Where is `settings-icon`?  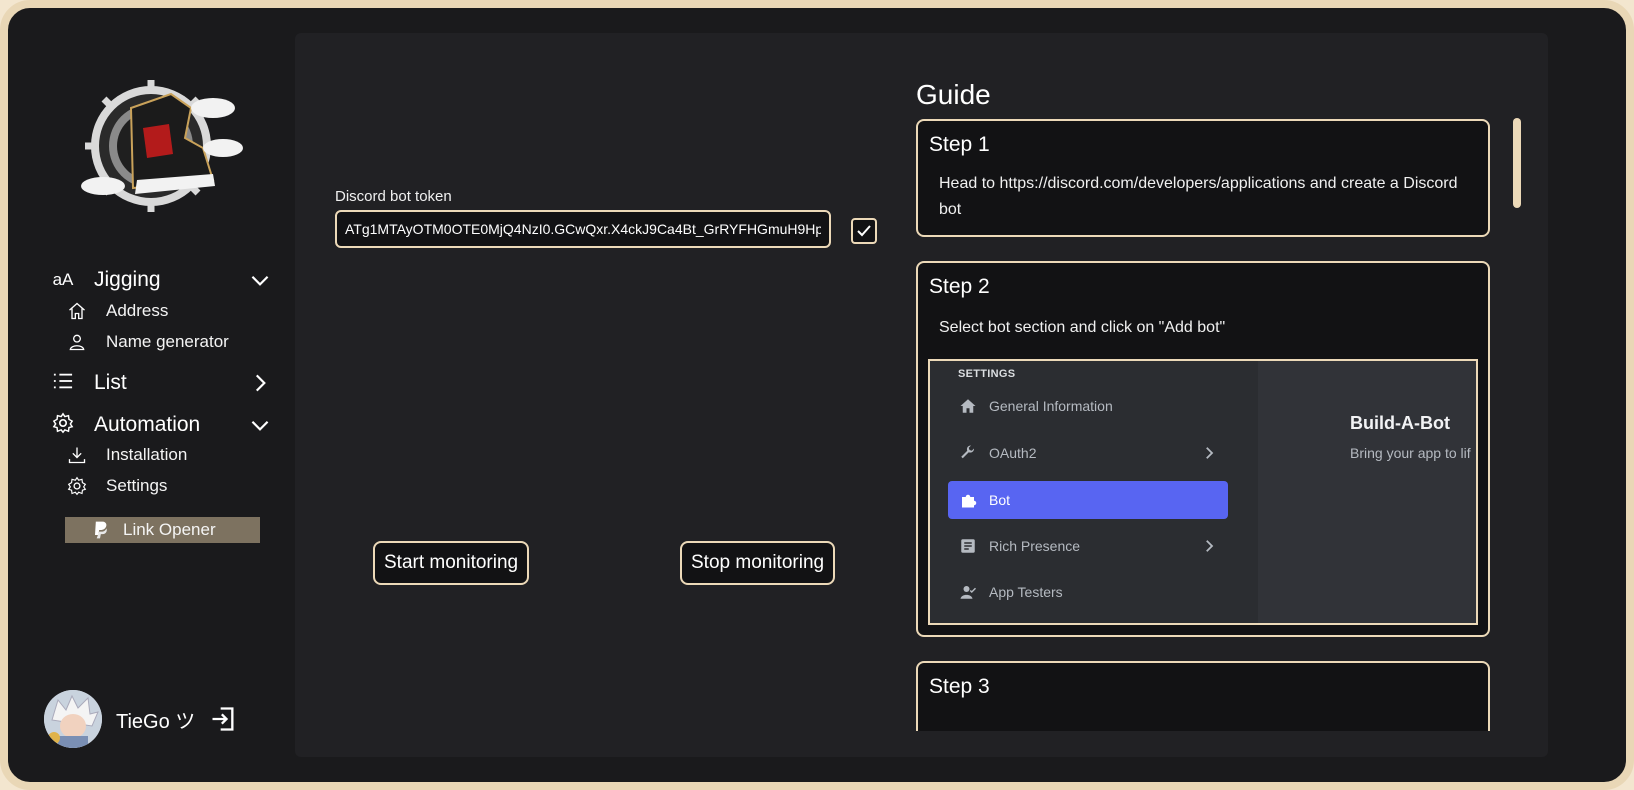
settings-icon is located at coordinates (77, 486).